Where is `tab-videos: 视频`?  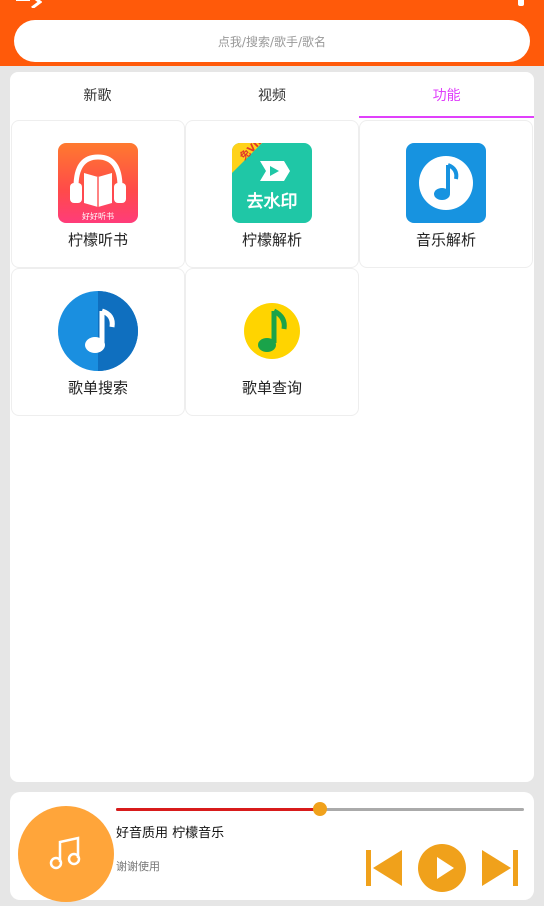
tab-videos: 视频 is located at coordinates (272, 95).